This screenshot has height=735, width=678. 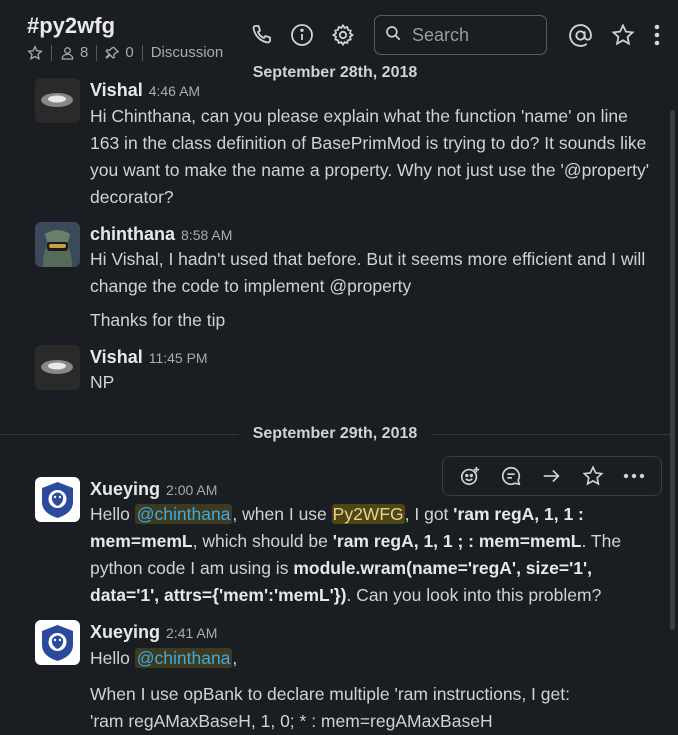 What do you see at coordinates (477, 35) in the screenshot?
I see `search-input` at bounding box center [477, 35].